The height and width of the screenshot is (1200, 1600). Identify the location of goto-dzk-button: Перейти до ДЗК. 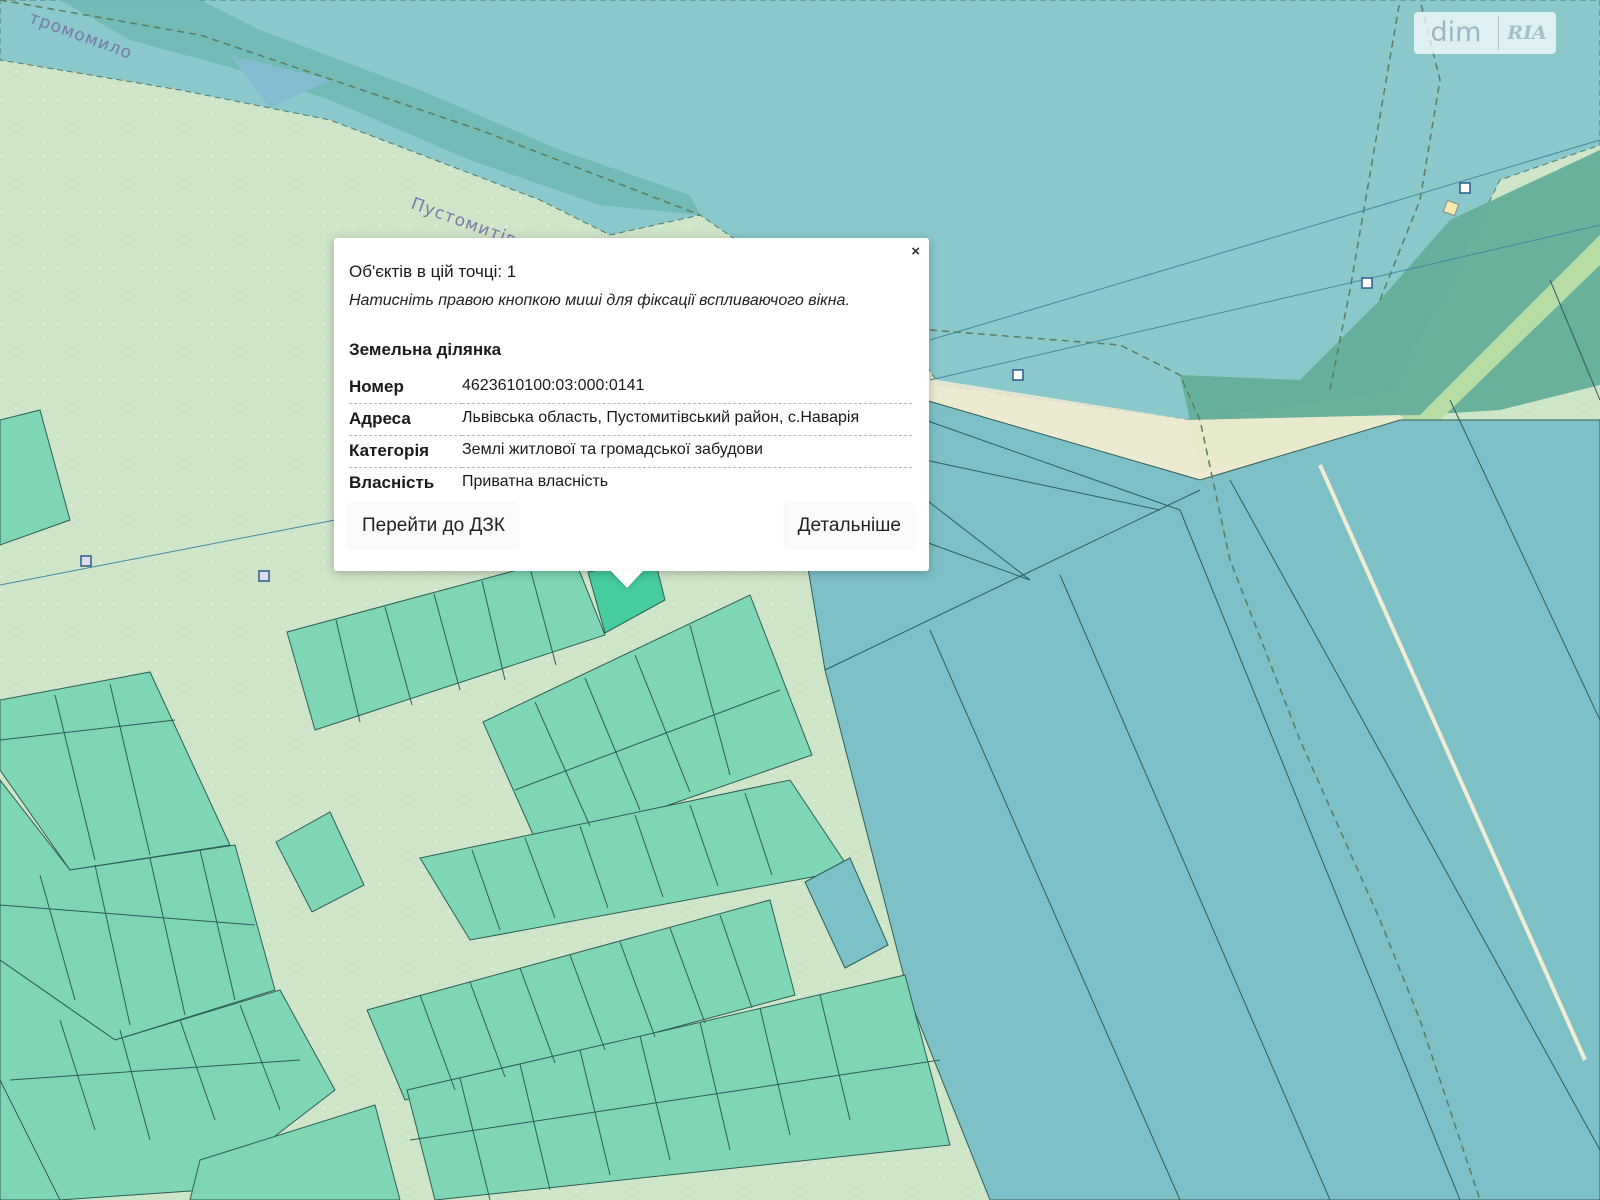
(433, 526).